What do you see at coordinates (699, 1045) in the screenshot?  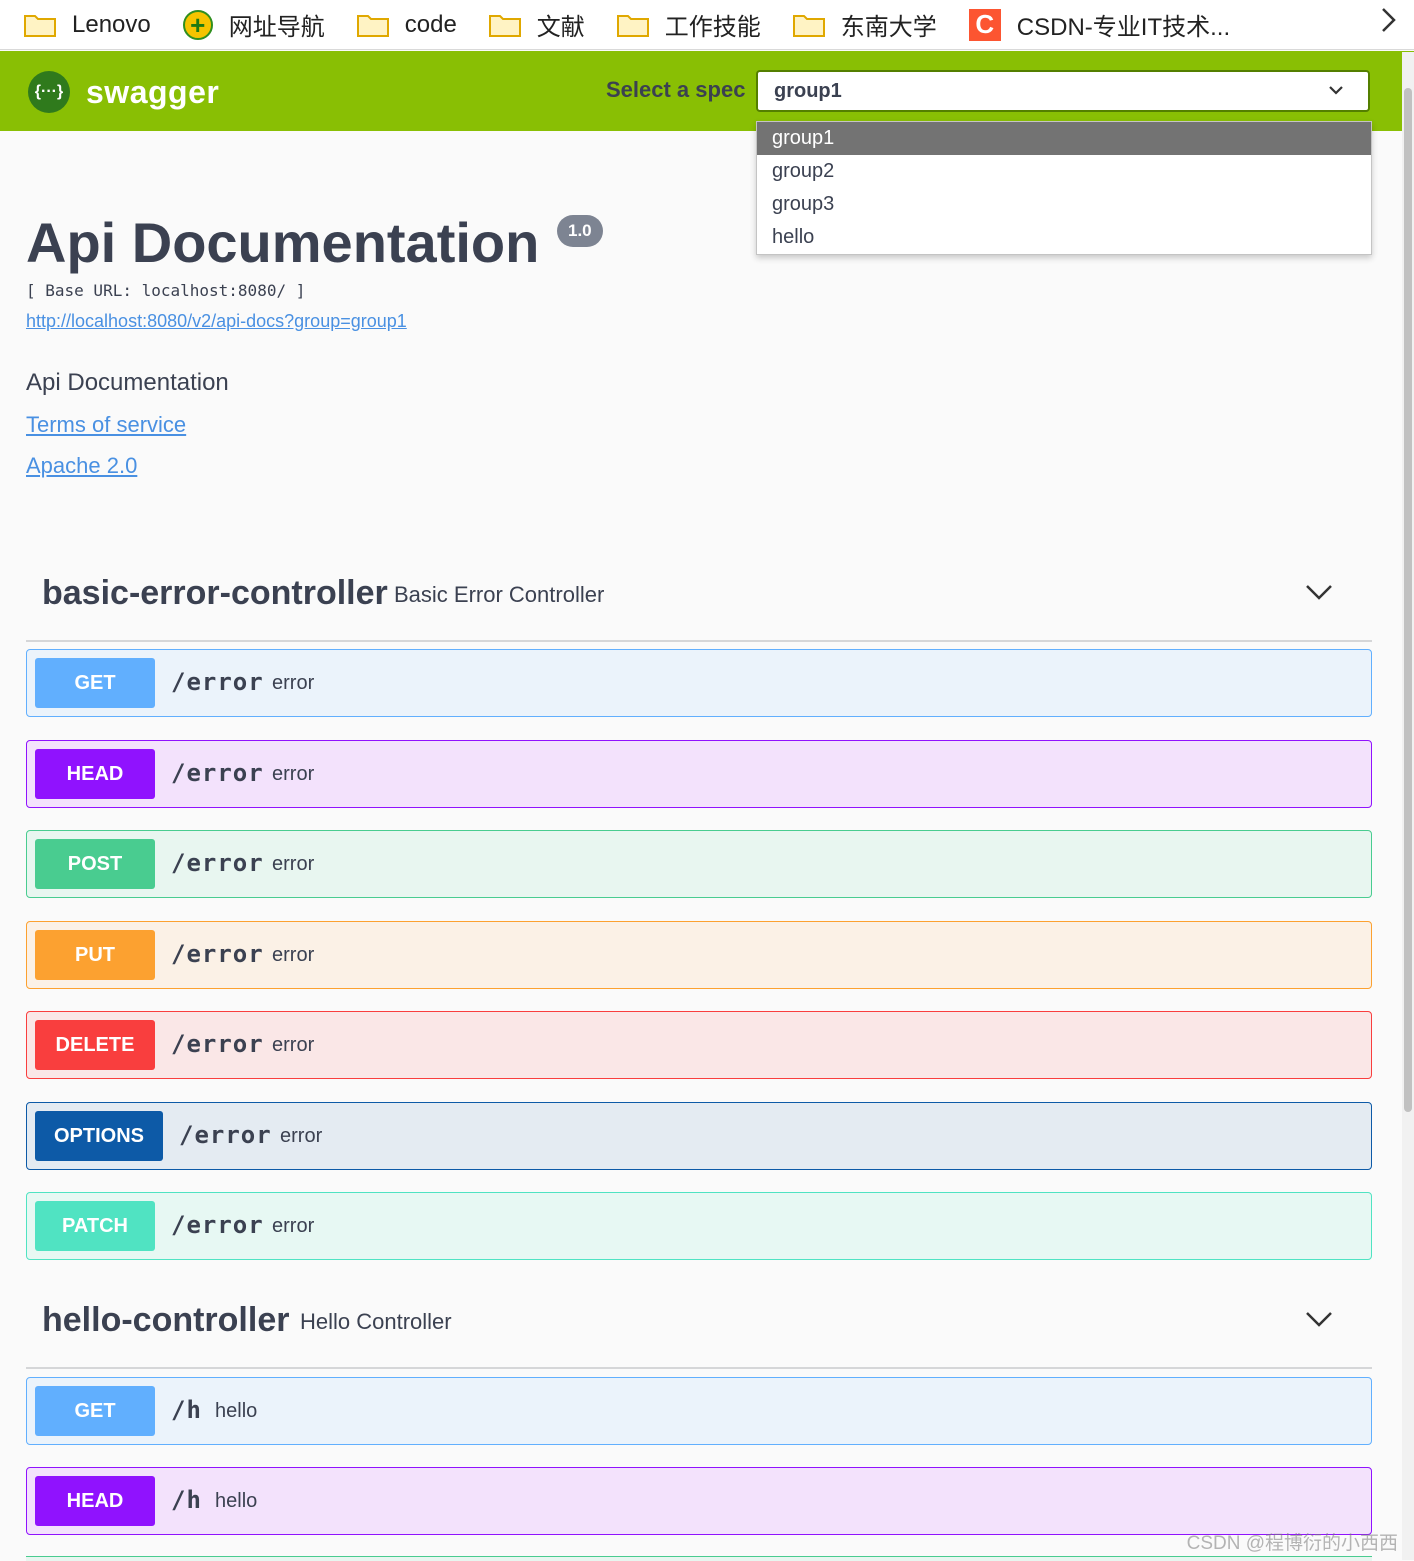 I see `operation-delete-error: DELETE /error error` at bounding box center [699, 1045].